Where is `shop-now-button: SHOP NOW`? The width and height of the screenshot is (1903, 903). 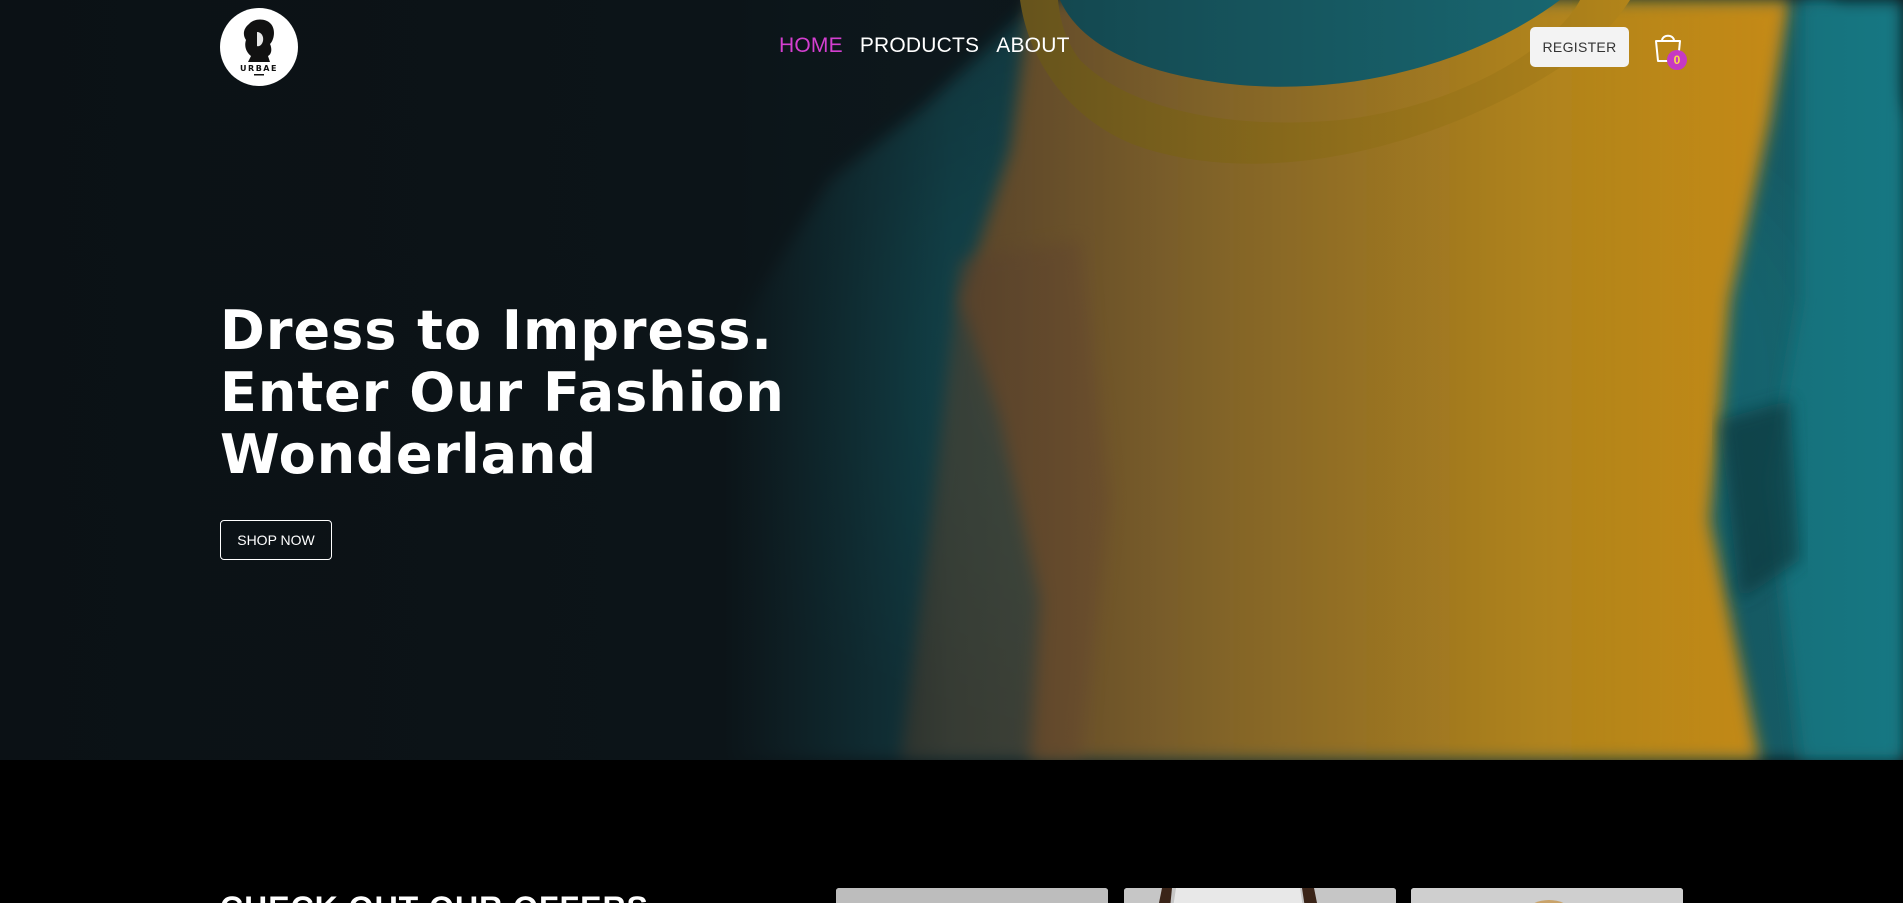
shop-now-button: SHOP NOW is located at coordinates (276, 540).